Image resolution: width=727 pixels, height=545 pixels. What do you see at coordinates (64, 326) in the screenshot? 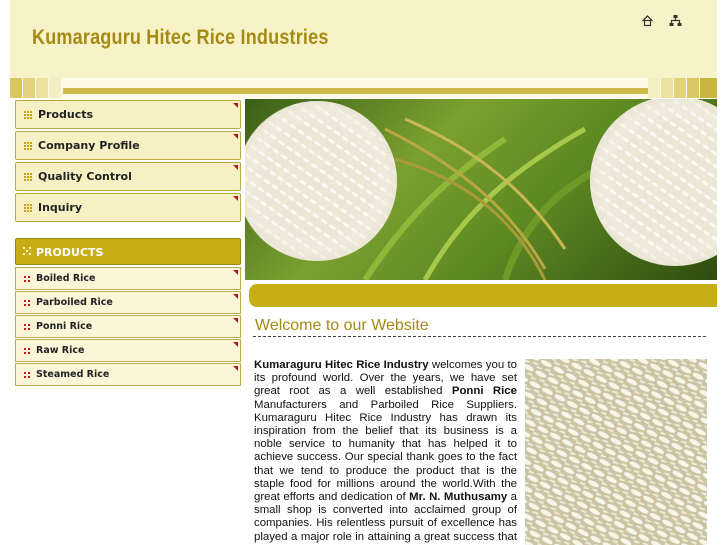
I see `product-item-label: Ponni Rice` at bounding box center [64, 326].